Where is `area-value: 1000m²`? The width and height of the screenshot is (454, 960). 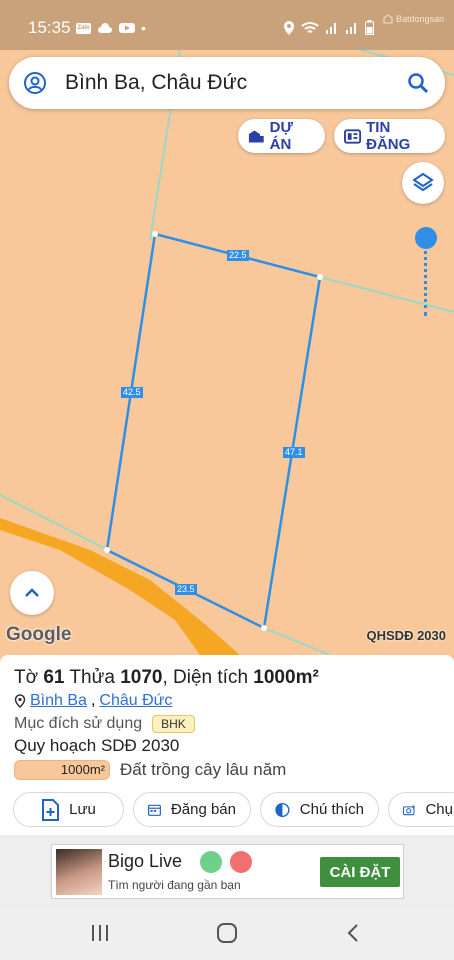
area-value: 1000m² is located at coordinates (286, 677).